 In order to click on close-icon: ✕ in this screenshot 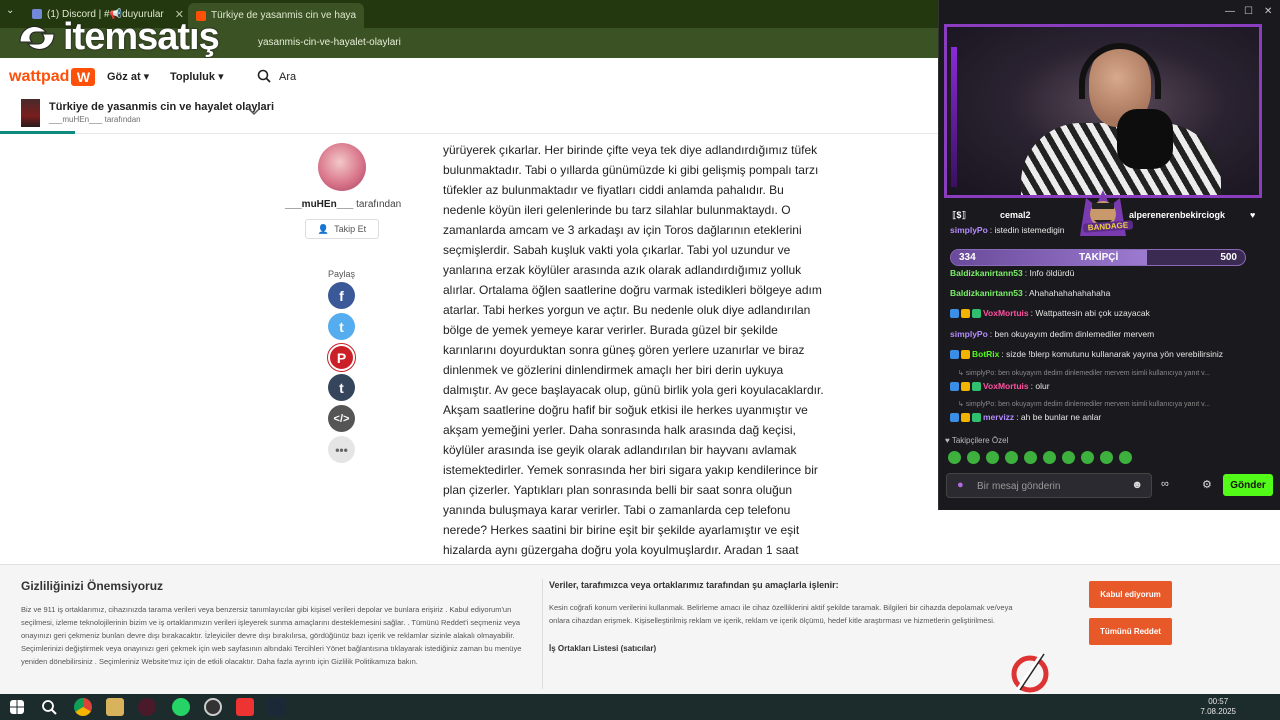, I will do `click(1268, 11)`.